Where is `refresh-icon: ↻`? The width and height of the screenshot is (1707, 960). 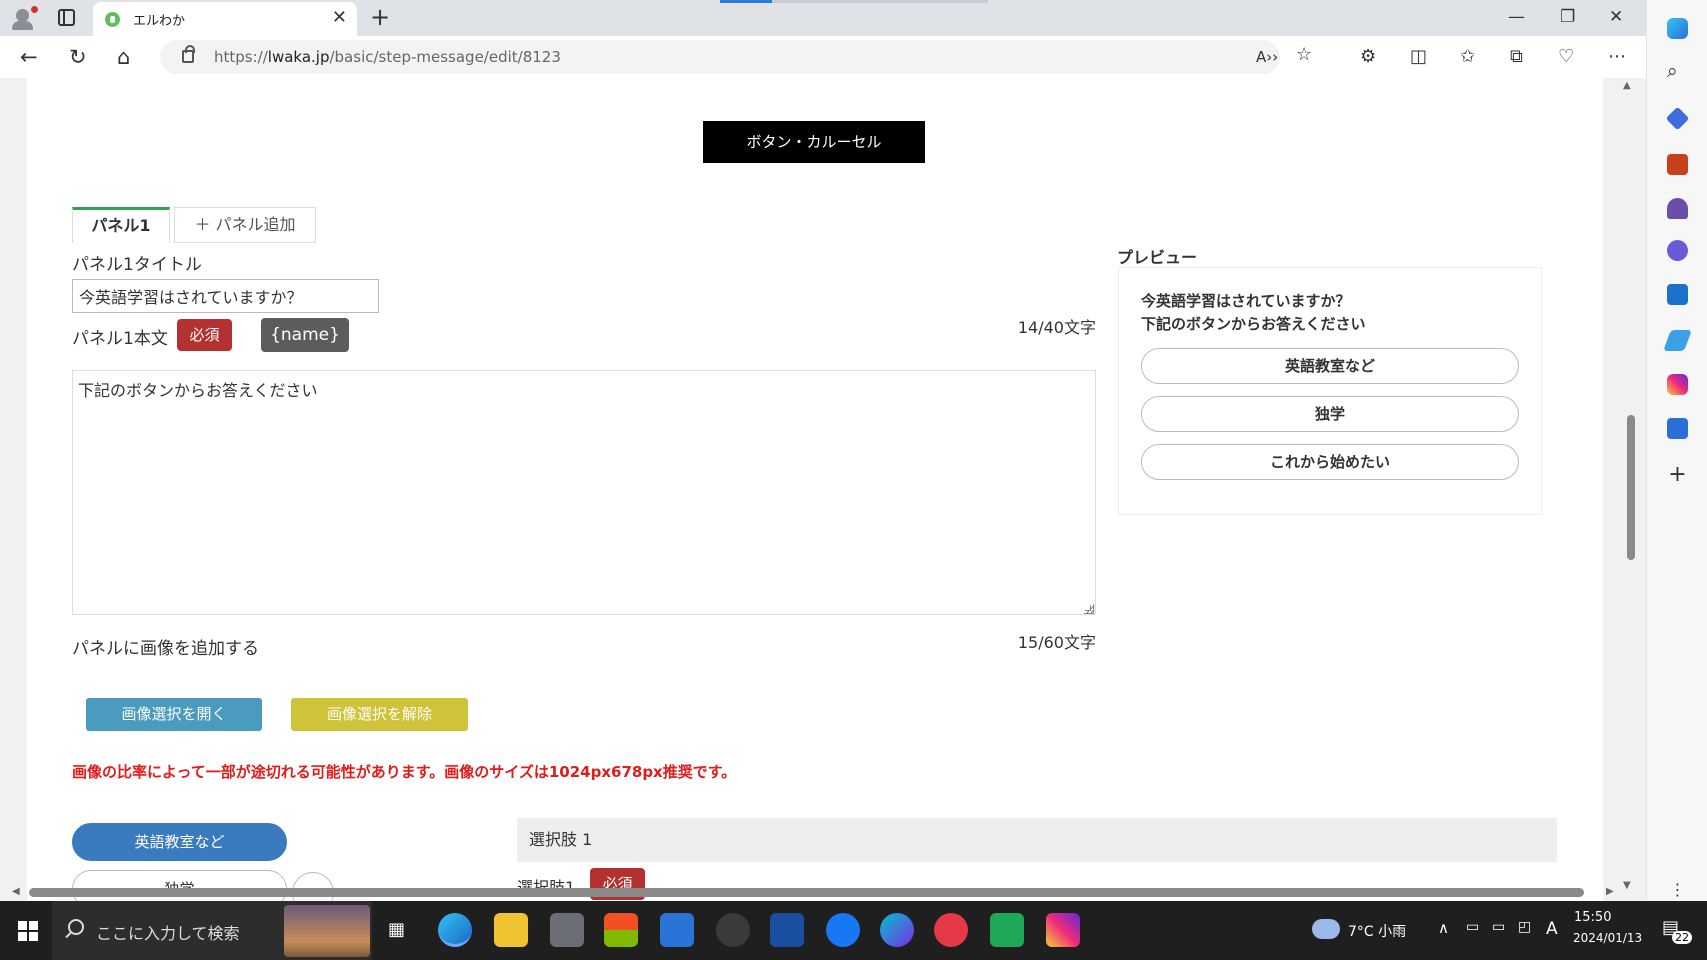 refresh-icon: ↻ is located at coordinates (78, 57).